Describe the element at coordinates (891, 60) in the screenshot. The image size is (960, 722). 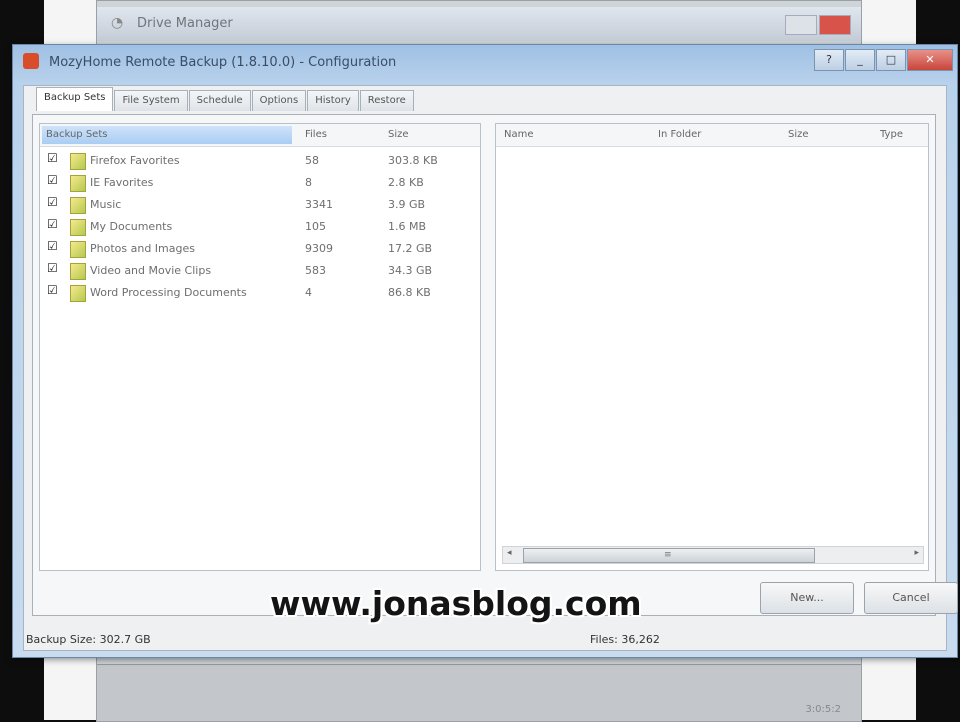
I see `maximize-button: □` at that location.